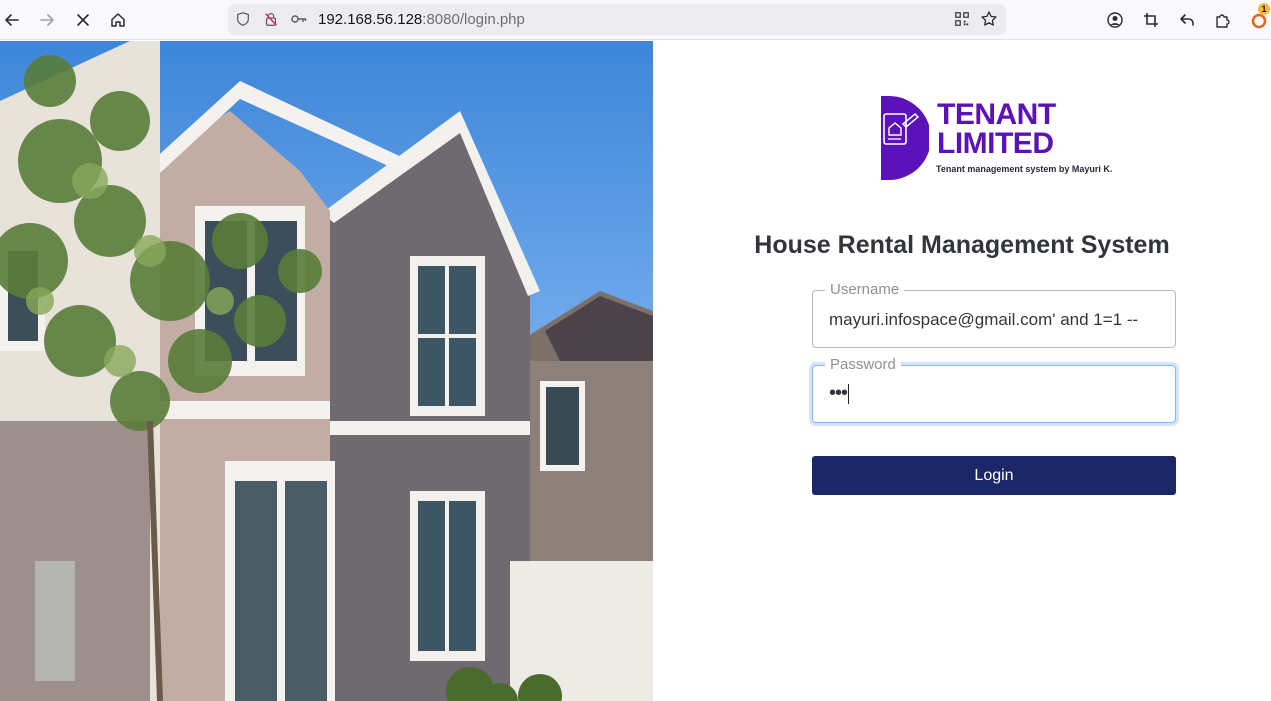 The height and width of the screenshot is (701, 1271). What do you see at coordinates (962, 19) in the screenshot?
I see `qr-code-icon` at bounding box center [962, 19].